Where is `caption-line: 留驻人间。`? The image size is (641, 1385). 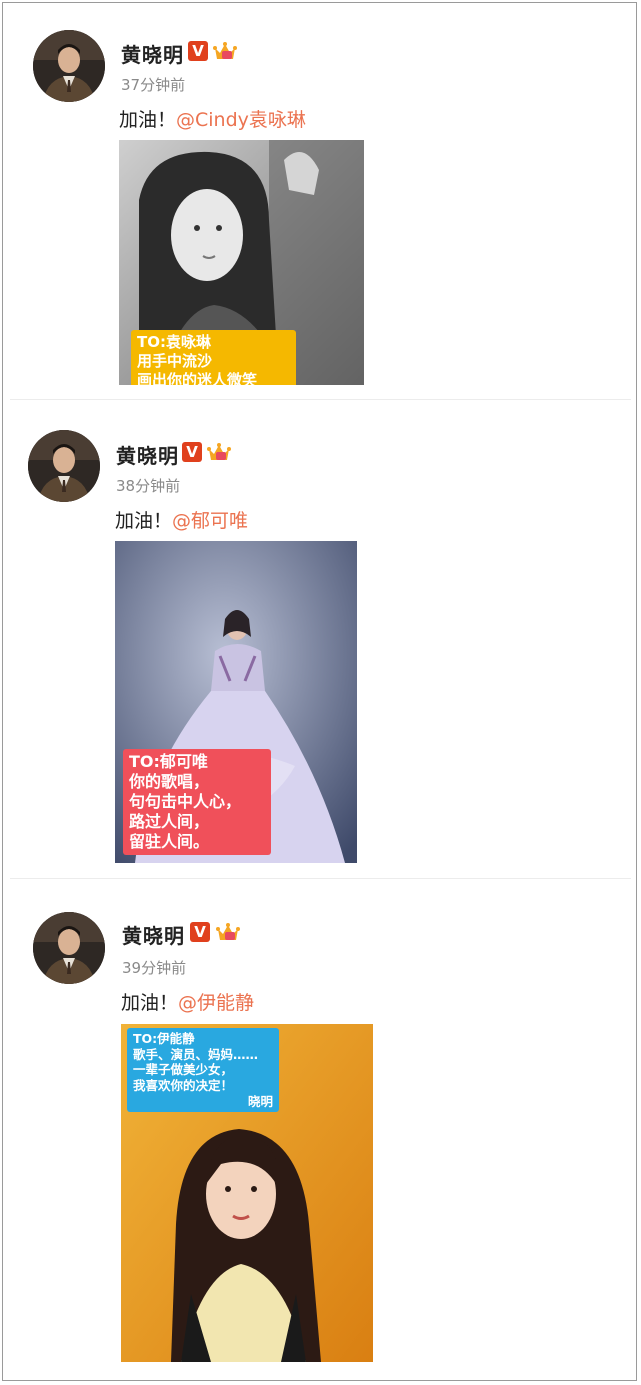
caption-line: 留驻人间。 is located at coordinates (169, 841).